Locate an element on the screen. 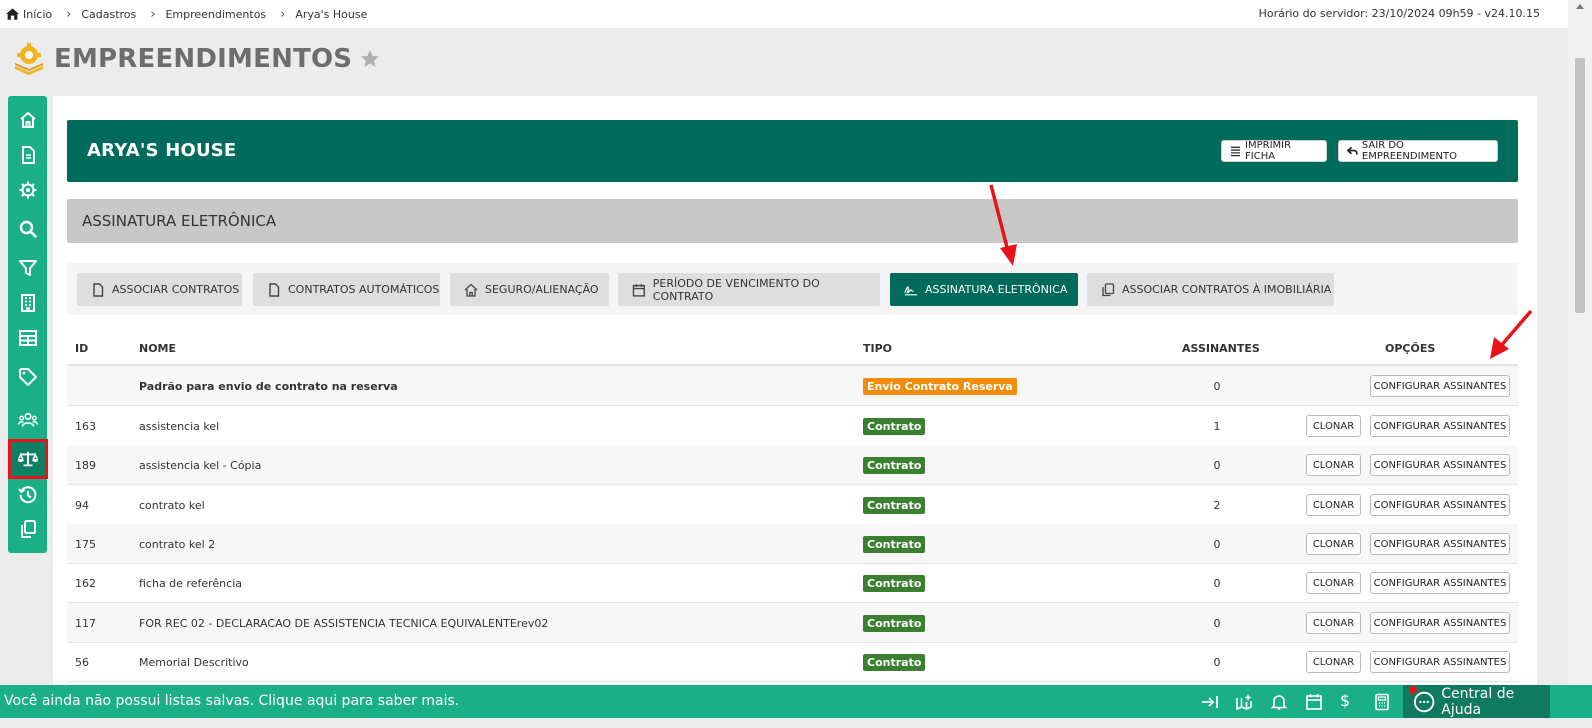 The width and height of the screenshot is (1592, 728). sidebar-item-buildings is located at coordinates (27, 303).